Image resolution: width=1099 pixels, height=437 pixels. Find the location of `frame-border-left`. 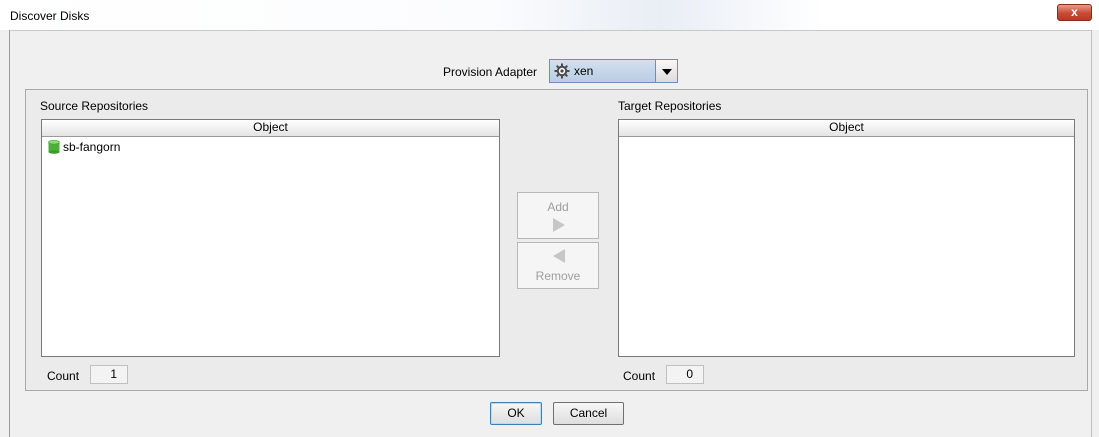

frame-border-left is located at coordinates (9, 233).